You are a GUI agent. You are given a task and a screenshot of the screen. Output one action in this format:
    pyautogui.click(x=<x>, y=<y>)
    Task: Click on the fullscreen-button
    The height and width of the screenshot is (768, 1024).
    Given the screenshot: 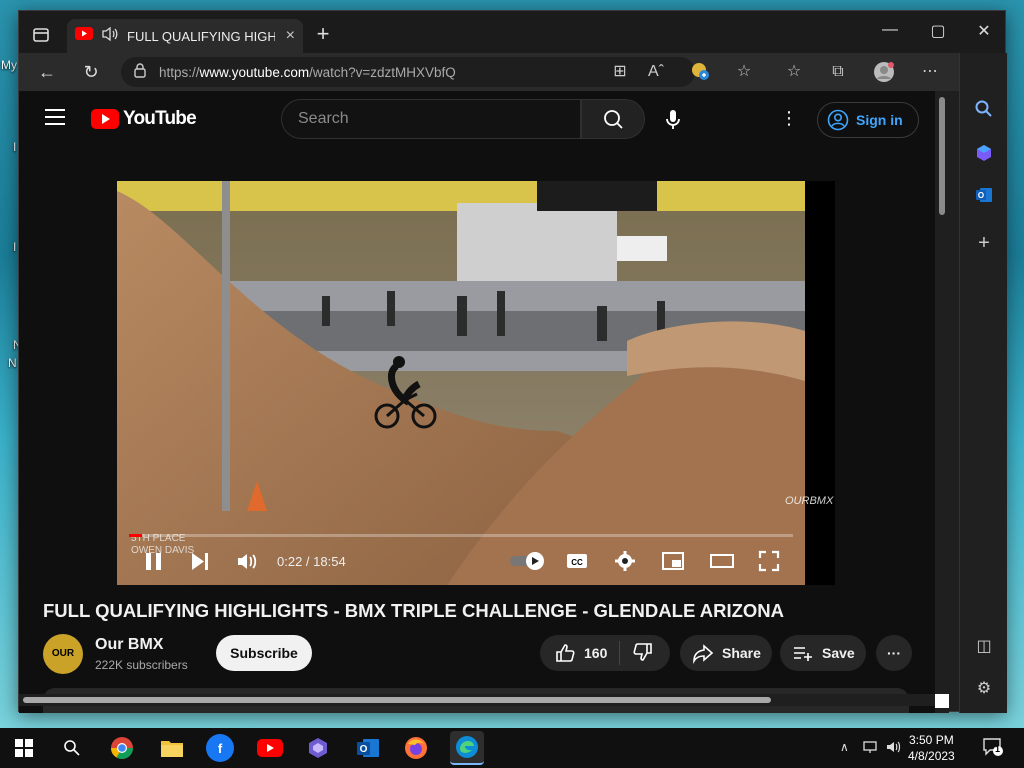 What is the action you would take?
    pyautogui.click(x=769, y=563)
    